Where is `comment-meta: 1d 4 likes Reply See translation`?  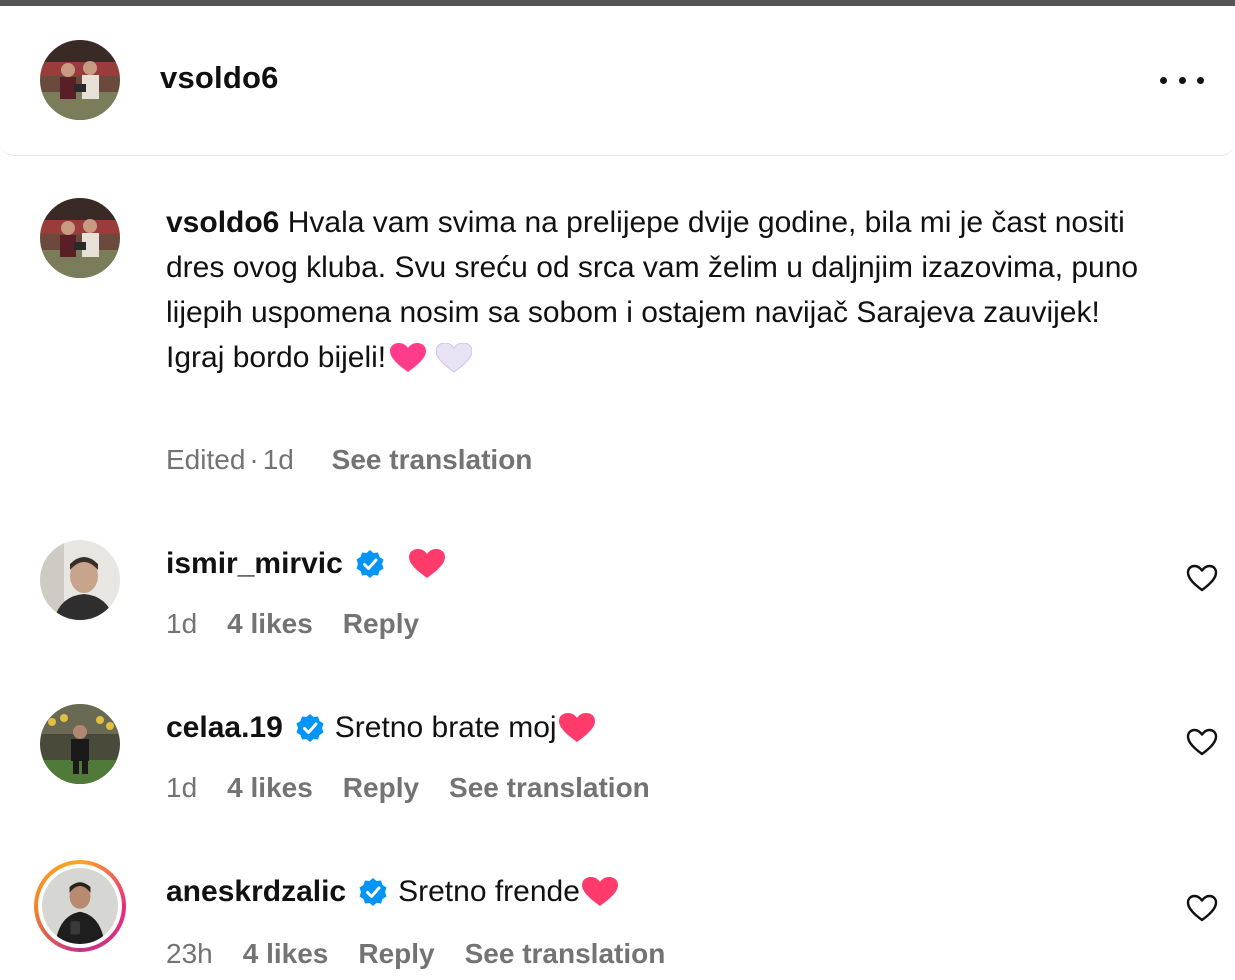 comment-meta: 1d 4 likes Reply See translation is located at coordinates (423, 788).